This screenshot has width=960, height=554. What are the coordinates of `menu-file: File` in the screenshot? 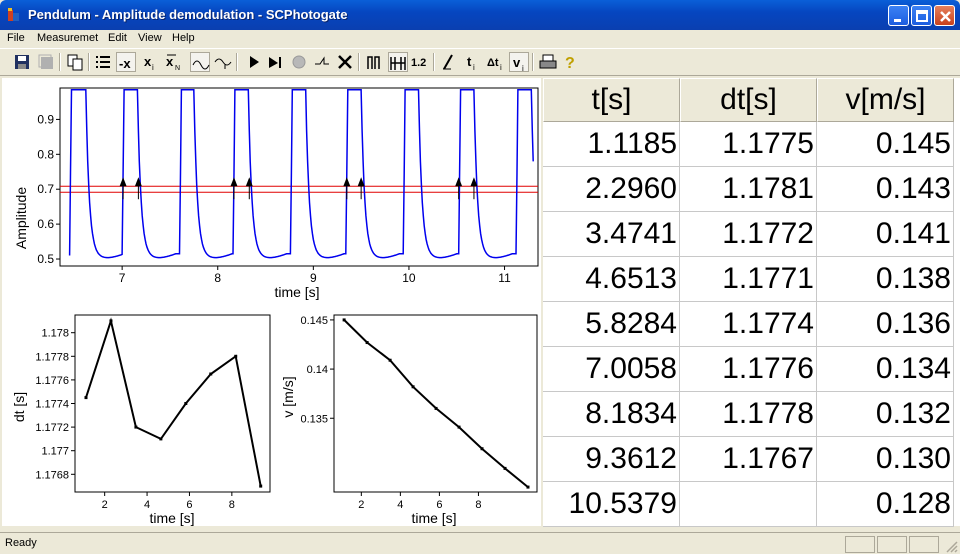 It's located at (16, 38).